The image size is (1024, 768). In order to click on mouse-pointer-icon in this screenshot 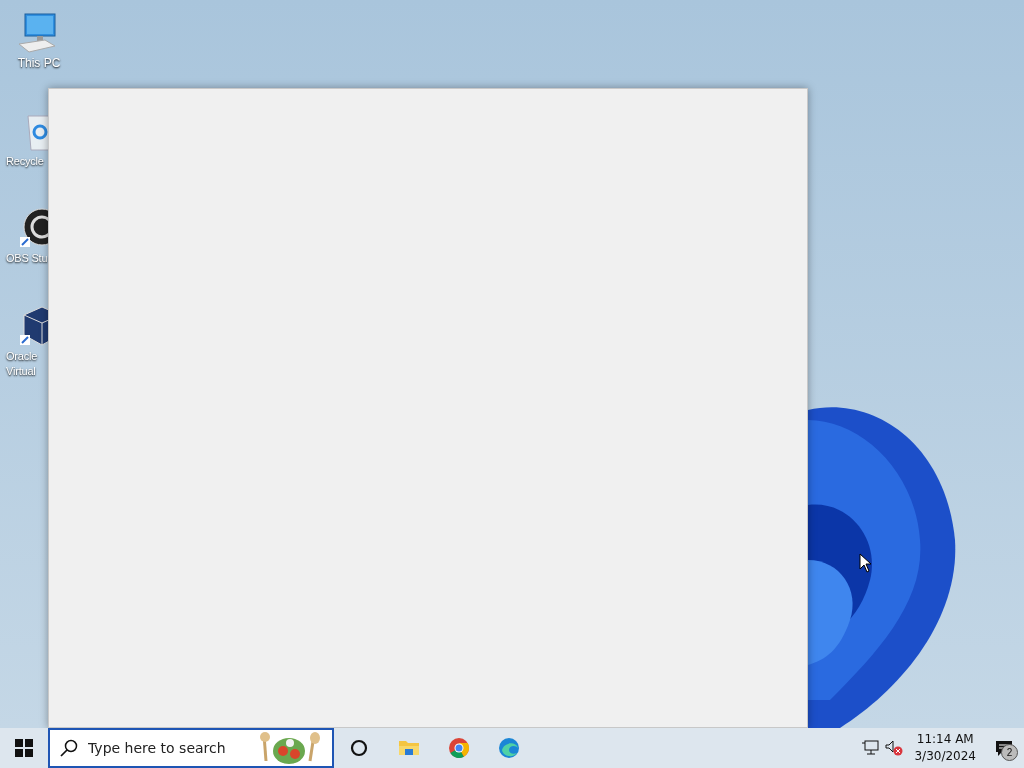, I will do `click(865, 563)`.